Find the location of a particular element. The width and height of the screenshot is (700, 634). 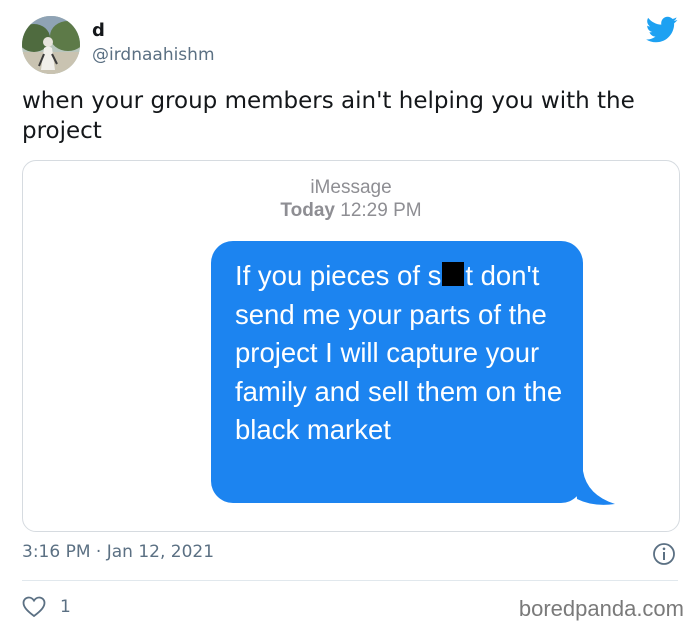

divider is located at coordinates (350, 580).